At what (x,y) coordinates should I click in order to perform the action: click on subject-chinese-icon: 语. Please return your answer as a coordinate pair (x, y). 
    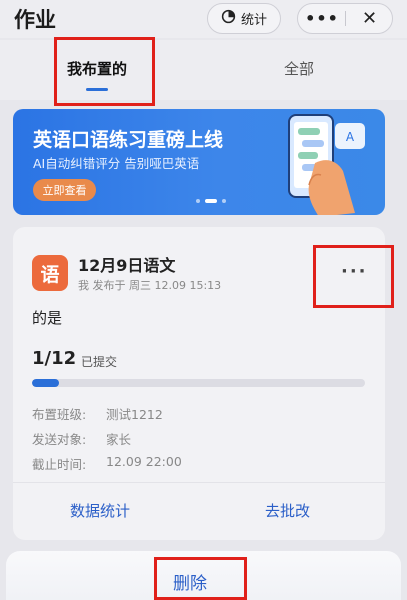
    Looking at the image, I should click on (50, 273).